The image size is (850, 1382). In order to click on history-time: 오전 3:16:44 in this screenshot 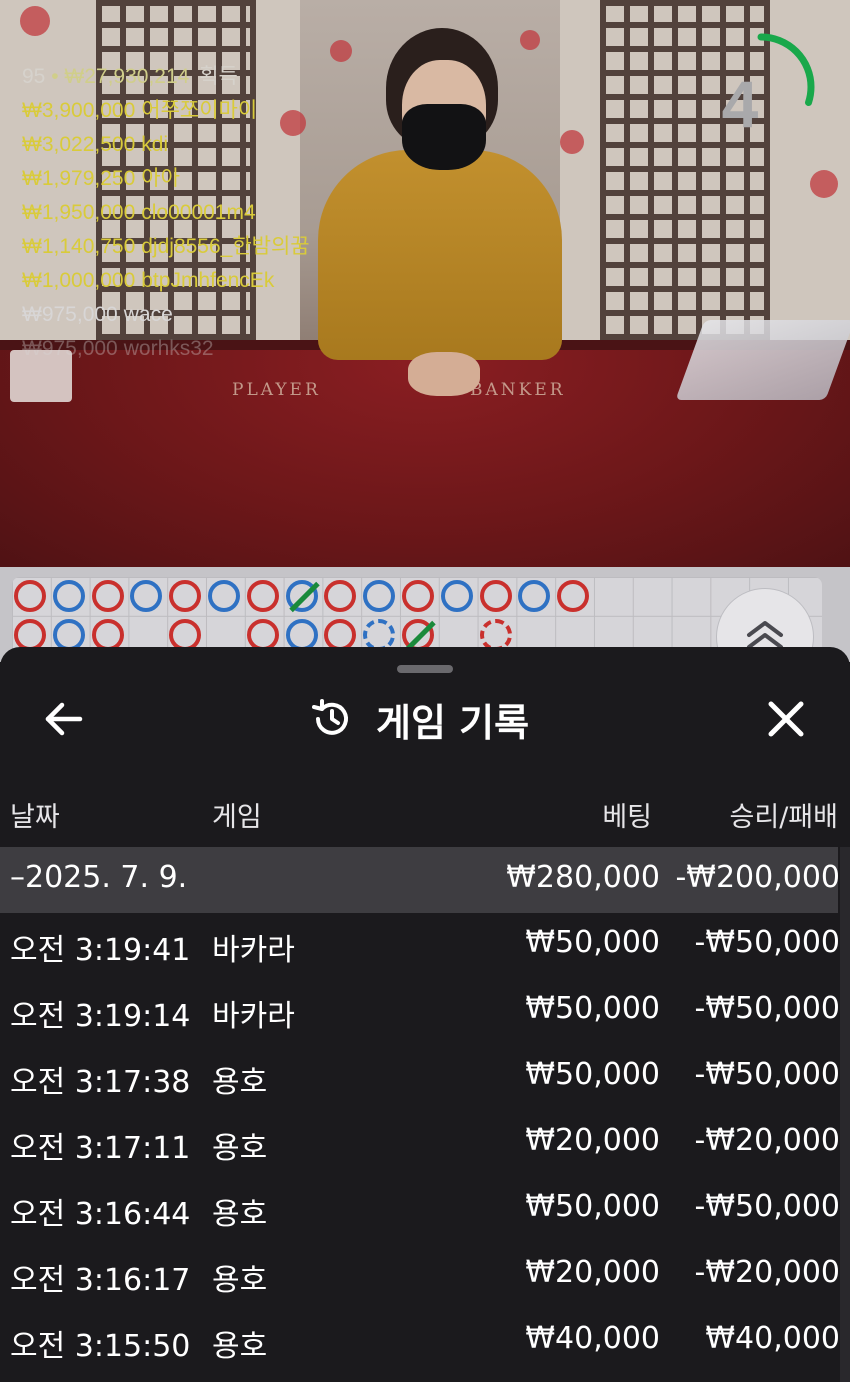, I will do `click(100, 1214)`.